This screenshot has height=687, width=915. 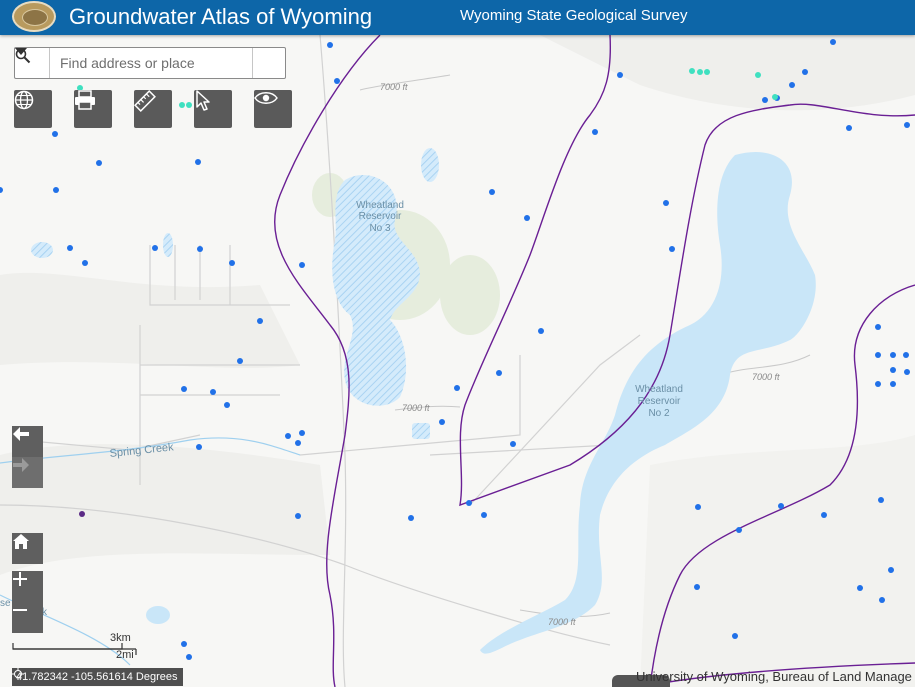 I want to click on zoom-in-button, so click(x=27, y=586).